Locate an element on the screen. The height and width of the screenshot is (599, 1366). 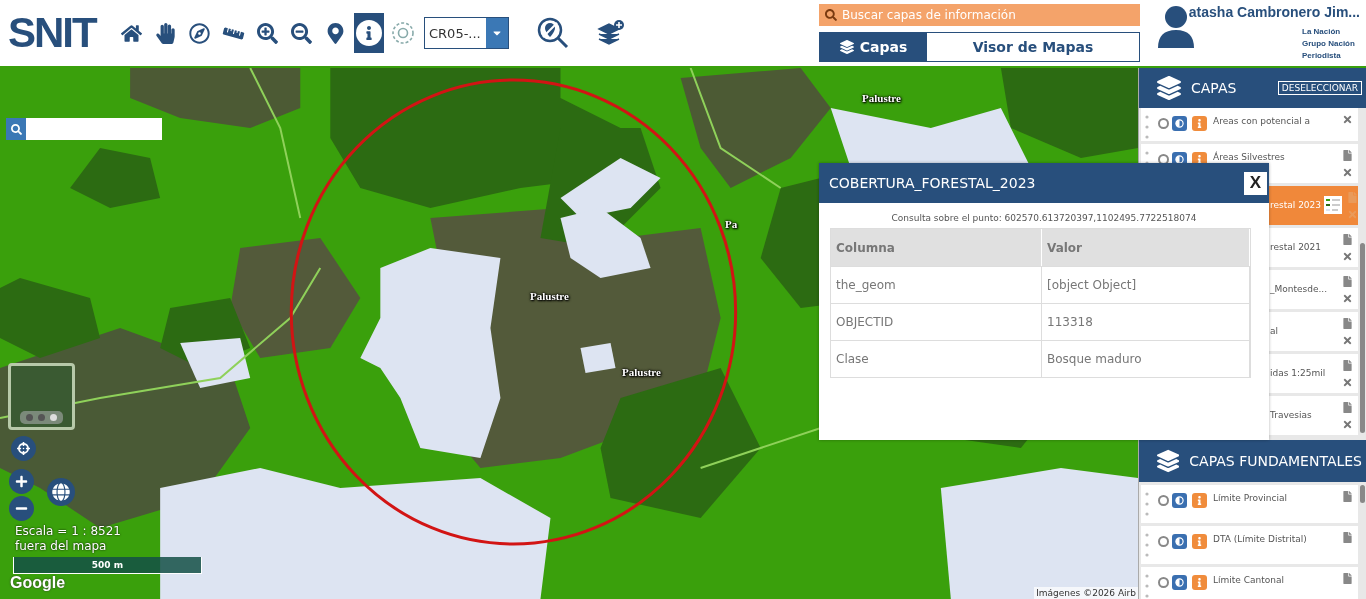
layer-name: idas 1:25mil is located at coordinates (1298, 373).